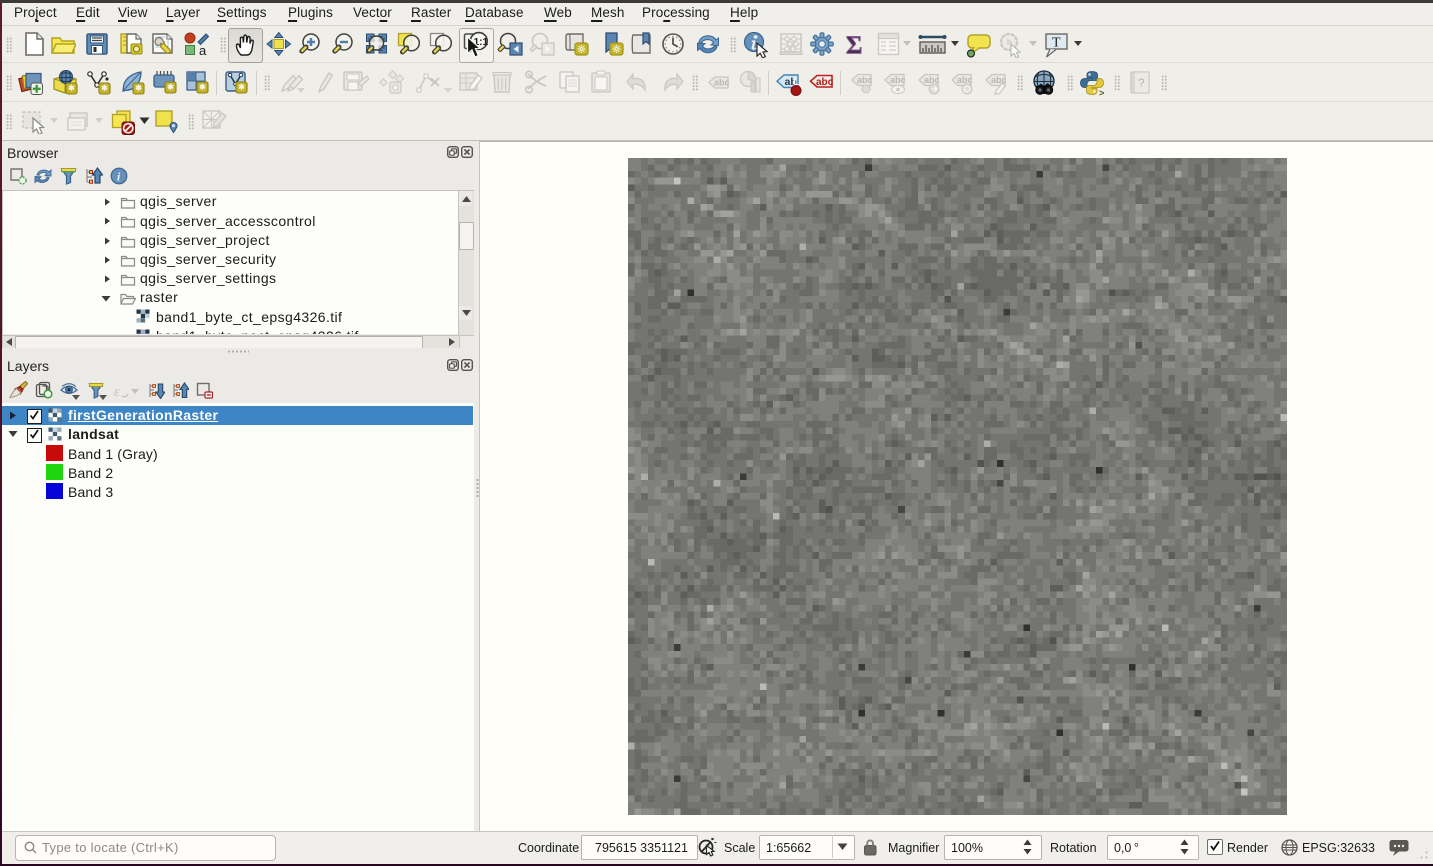  What do you see at coordinates (117, 392) in the screenshot?
I see `svg-text: ε` at bounding box center [117, 392].